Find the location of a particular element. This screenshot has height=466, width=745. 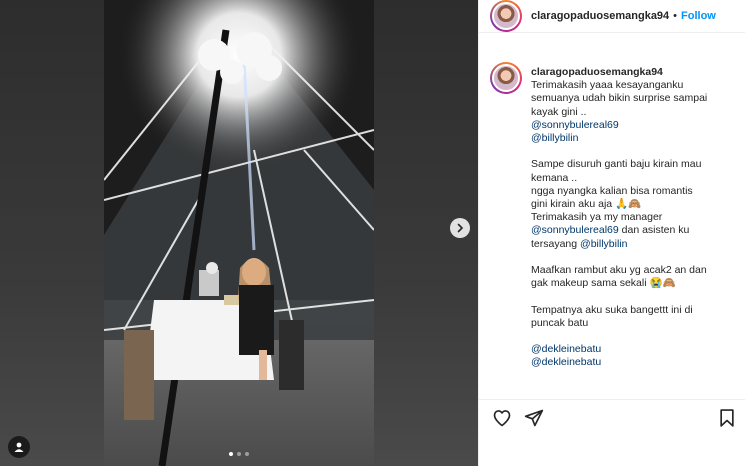

caption-text-segment: dan asisten ku is located at coordinates (654, 230).